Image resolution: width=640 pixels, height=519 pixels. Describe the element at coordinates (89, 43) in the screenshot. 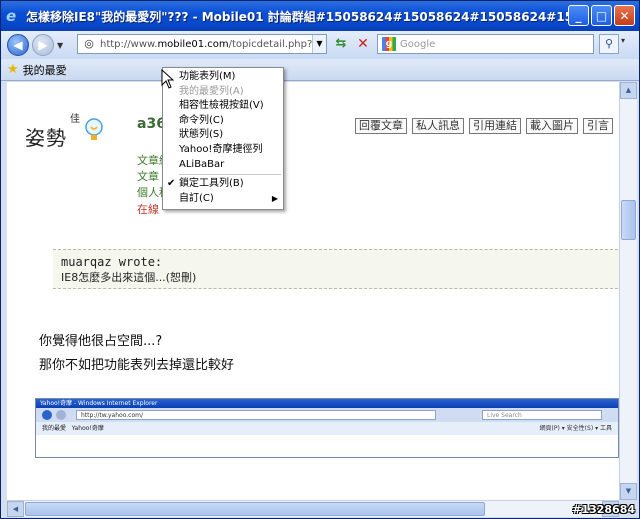

I see `page-favicon-icon: ◎` at that location.